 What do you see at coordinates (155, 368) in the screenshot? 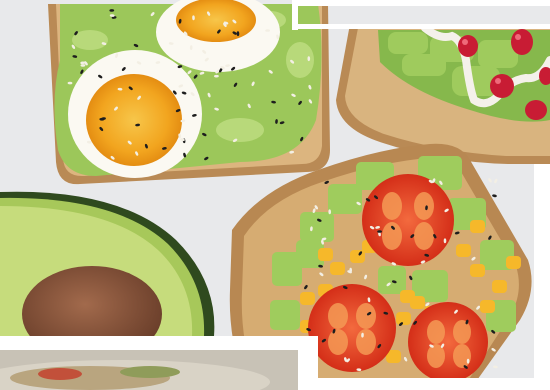
I see `bottom-photo-strip` at bounding box center [155, 368].